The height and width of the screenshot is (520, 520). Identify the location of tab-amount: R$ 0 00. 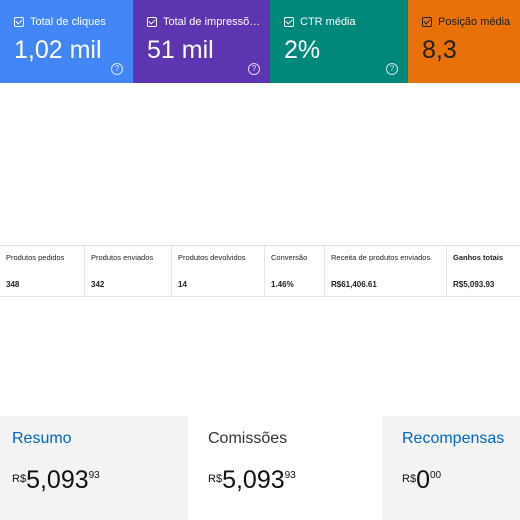
(421, 480).